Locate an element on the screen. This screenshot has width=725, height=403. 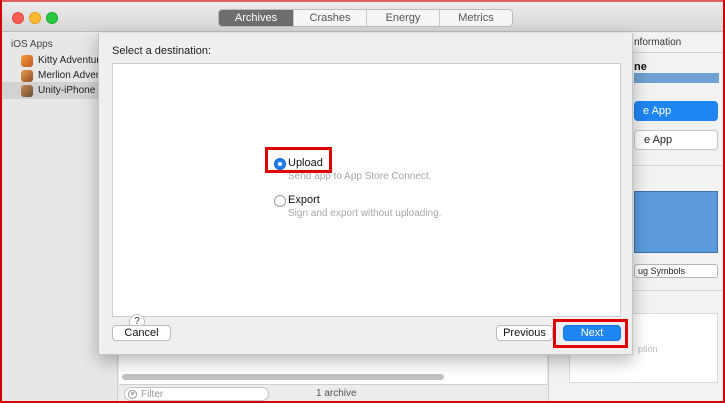
description-placeholder: ption is located at coordinates (648, 349).